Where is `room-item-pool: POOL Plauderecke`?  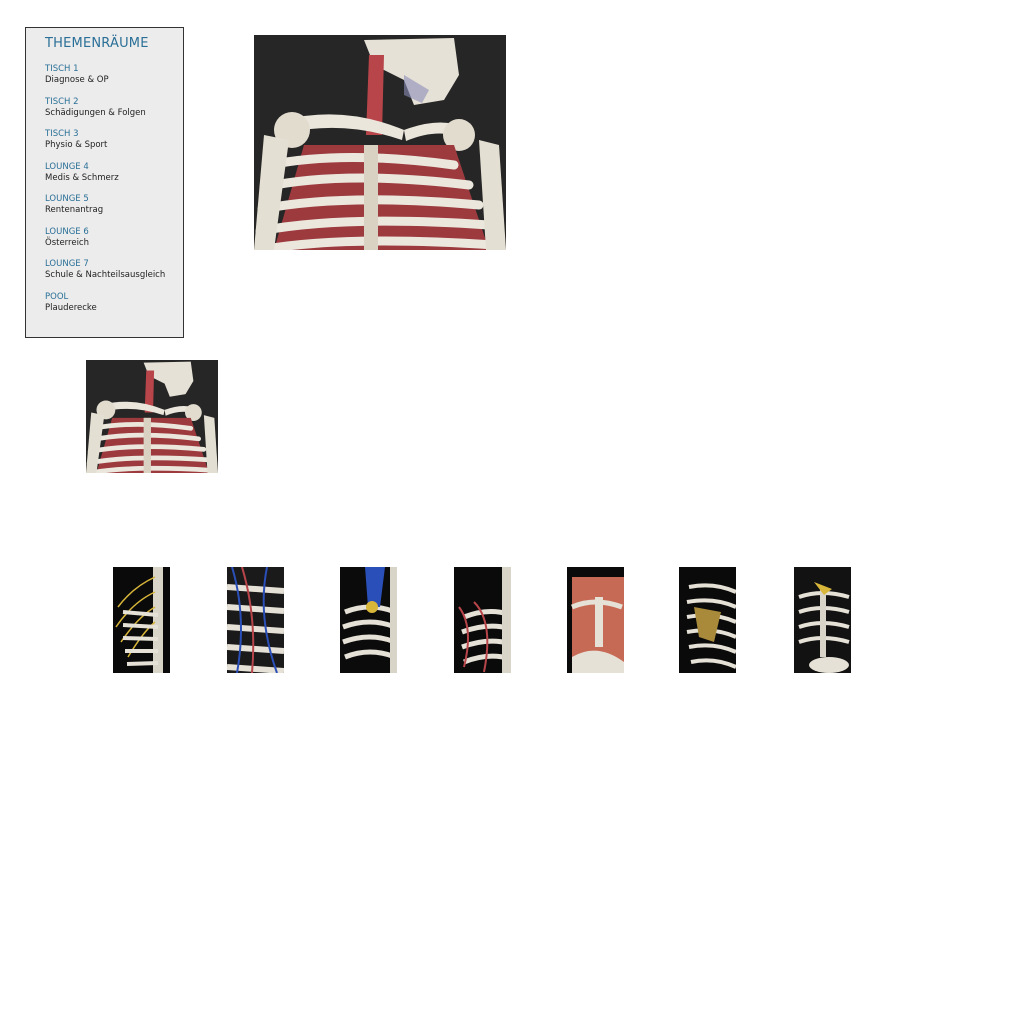
room-item-pool: POOL Plauderecke is located at coordinates (114, 308).